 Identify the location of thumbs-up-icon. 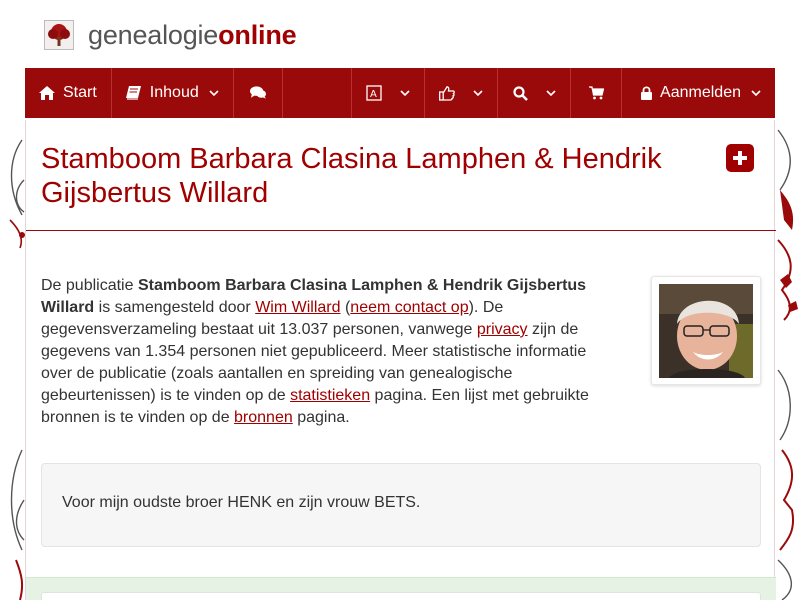
(447, 93).